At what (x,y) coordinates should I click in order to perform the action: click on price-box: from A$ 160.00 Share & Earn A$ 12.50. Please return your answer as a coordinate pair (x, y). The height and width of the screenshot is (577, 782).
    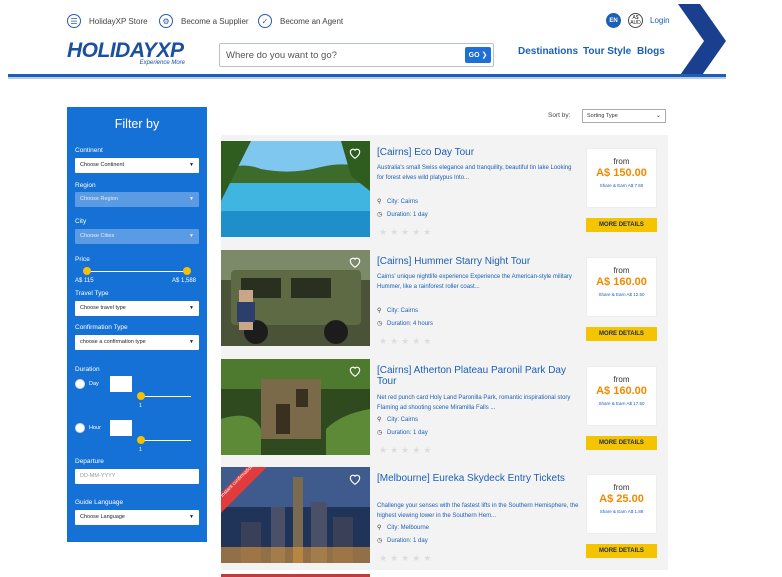
    Looking at the image, I should click on (621, 287).